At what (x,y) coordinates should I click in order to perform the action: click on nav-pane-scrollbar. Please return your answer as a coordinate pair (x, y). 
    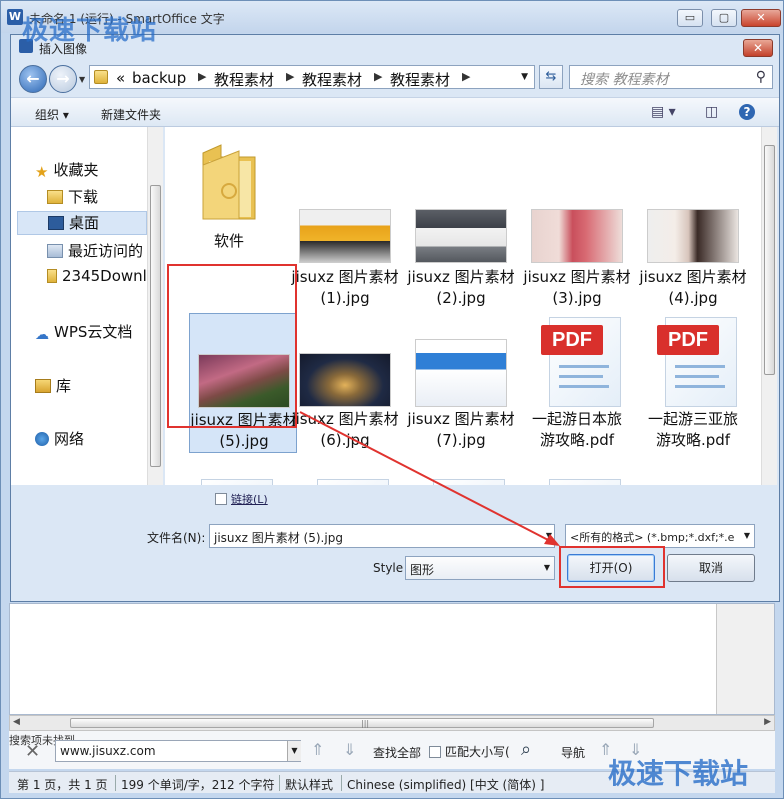
    Looking at the image, I should click on (155, 306).